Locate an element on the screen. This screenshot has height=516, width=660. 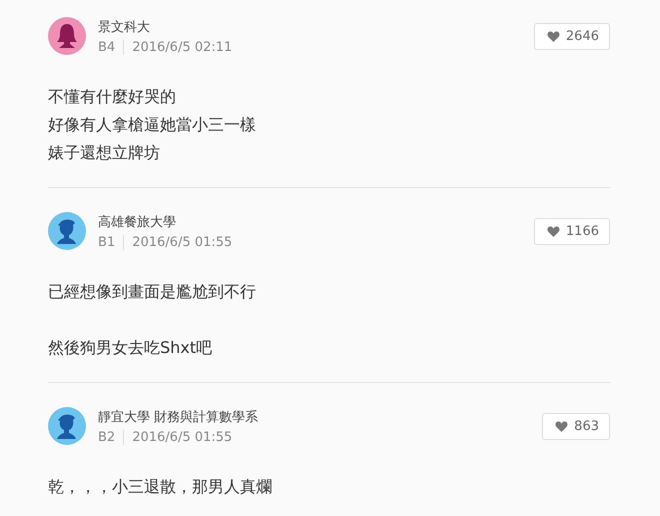
author-name: 高雄餐旅大學 is located at coordinates (137, 222).